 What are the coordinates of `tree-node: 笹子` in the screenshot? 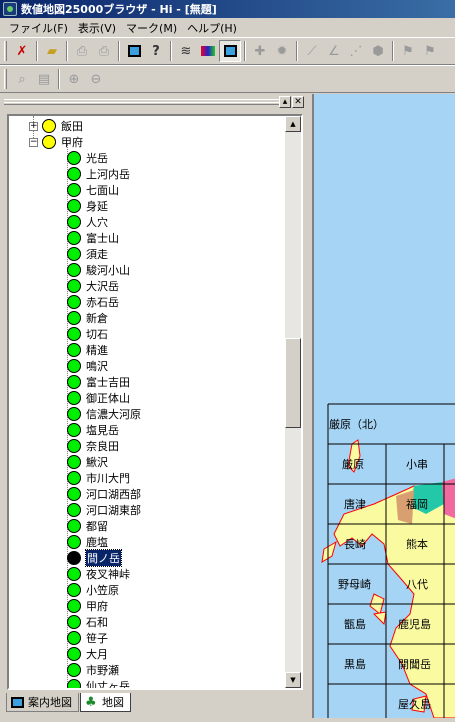 It's located at (87, 638).